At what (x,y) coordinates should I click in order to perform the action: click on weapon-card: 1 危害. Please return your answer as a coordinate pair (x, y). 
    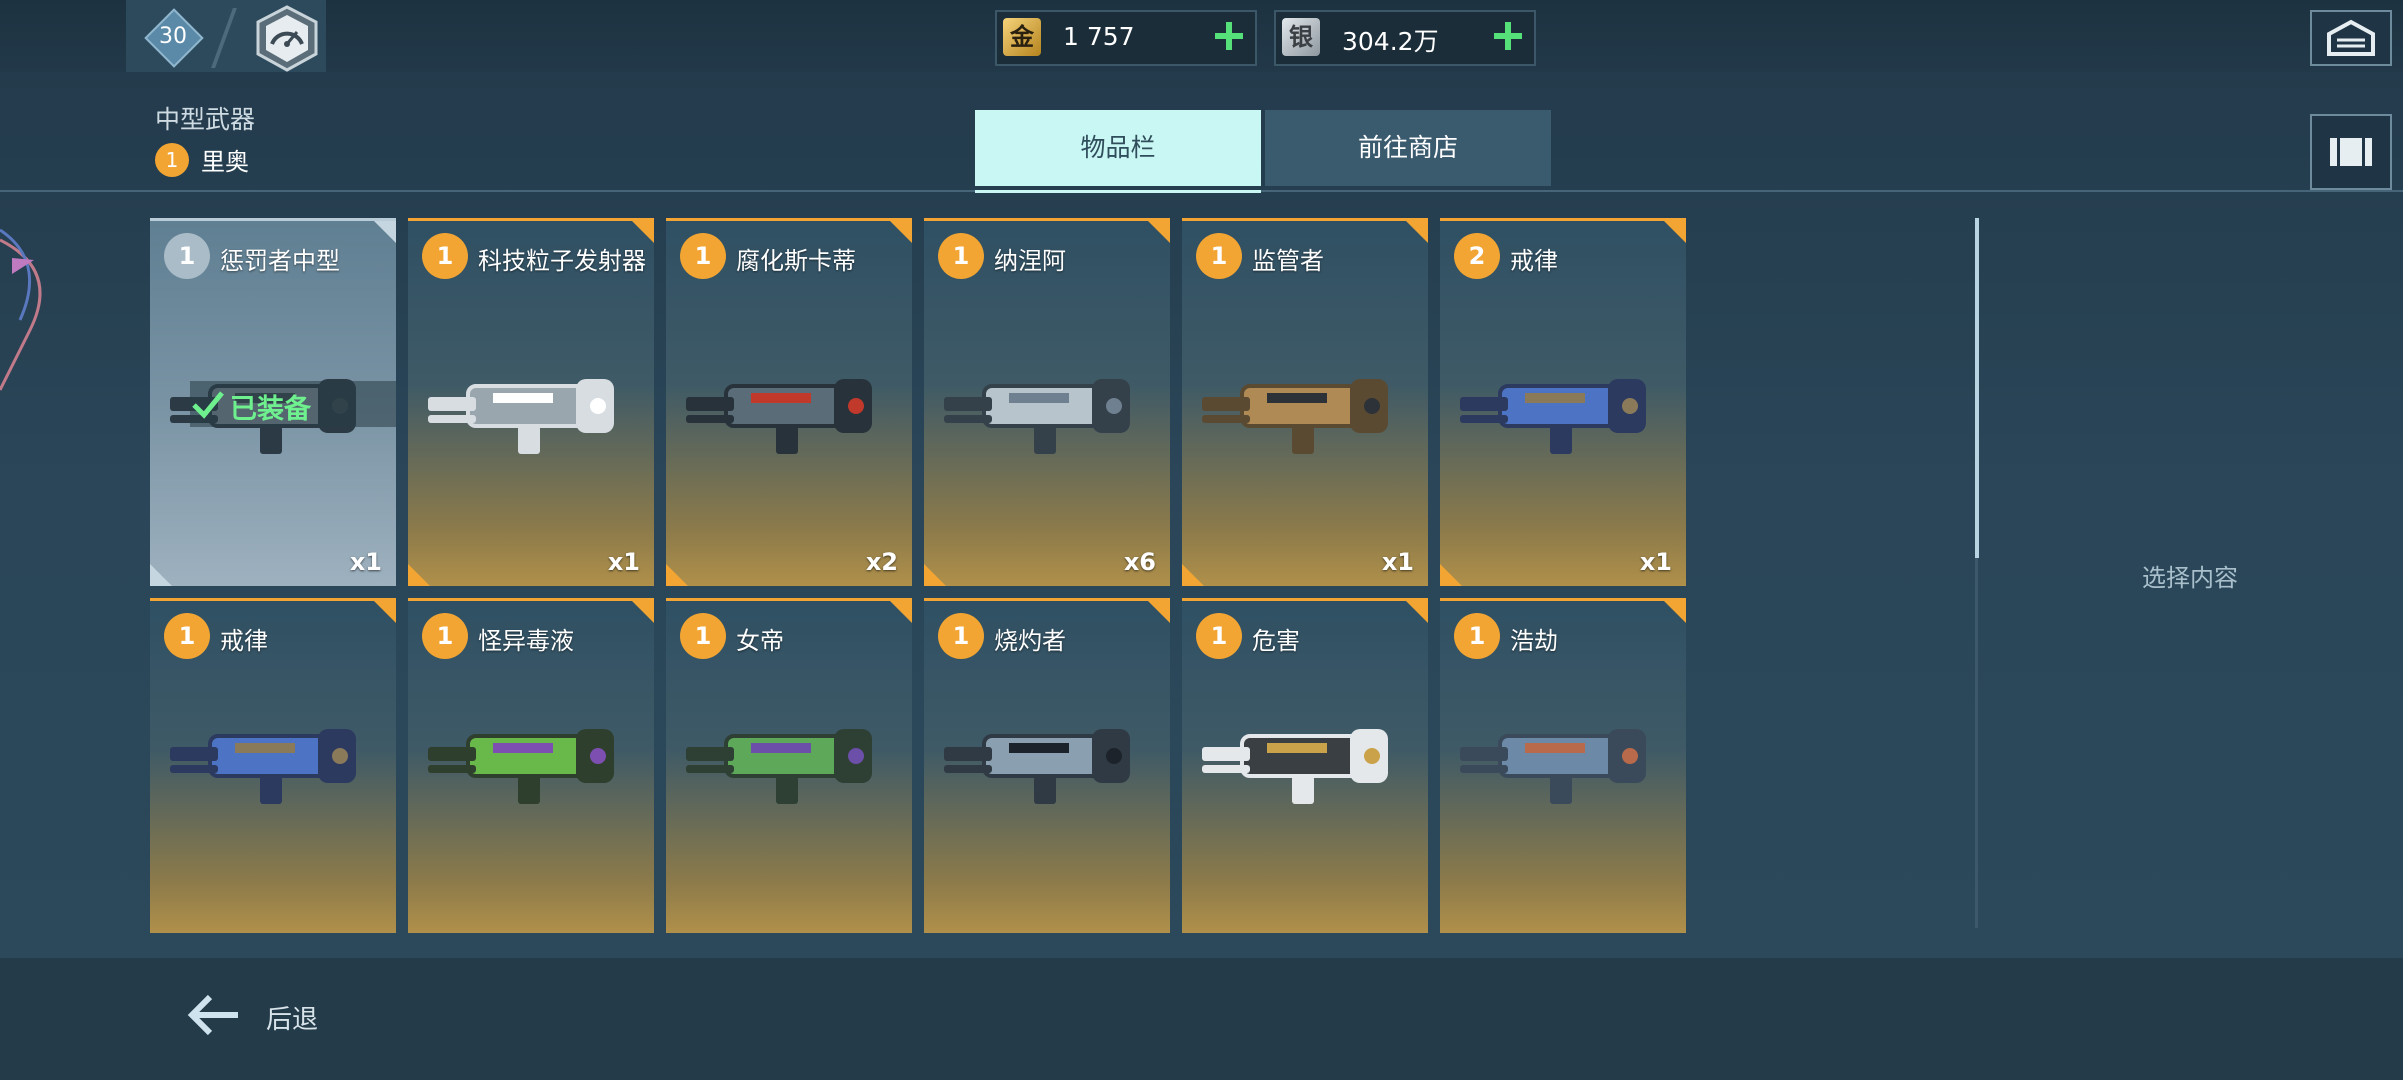
    Looking at the image, I should click on (1305, 765).